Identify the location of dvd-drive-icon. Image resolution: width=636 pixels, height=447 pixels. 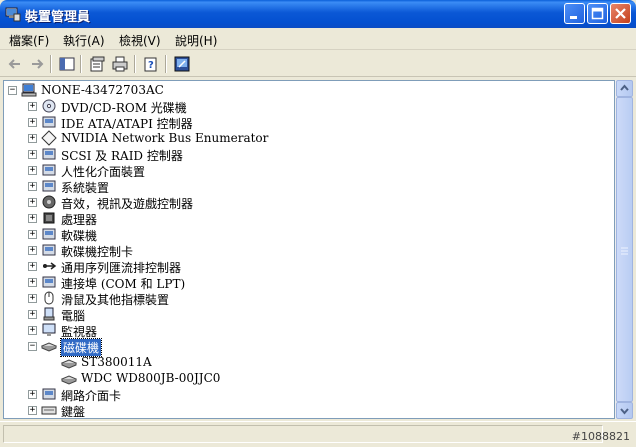
(49, 106).